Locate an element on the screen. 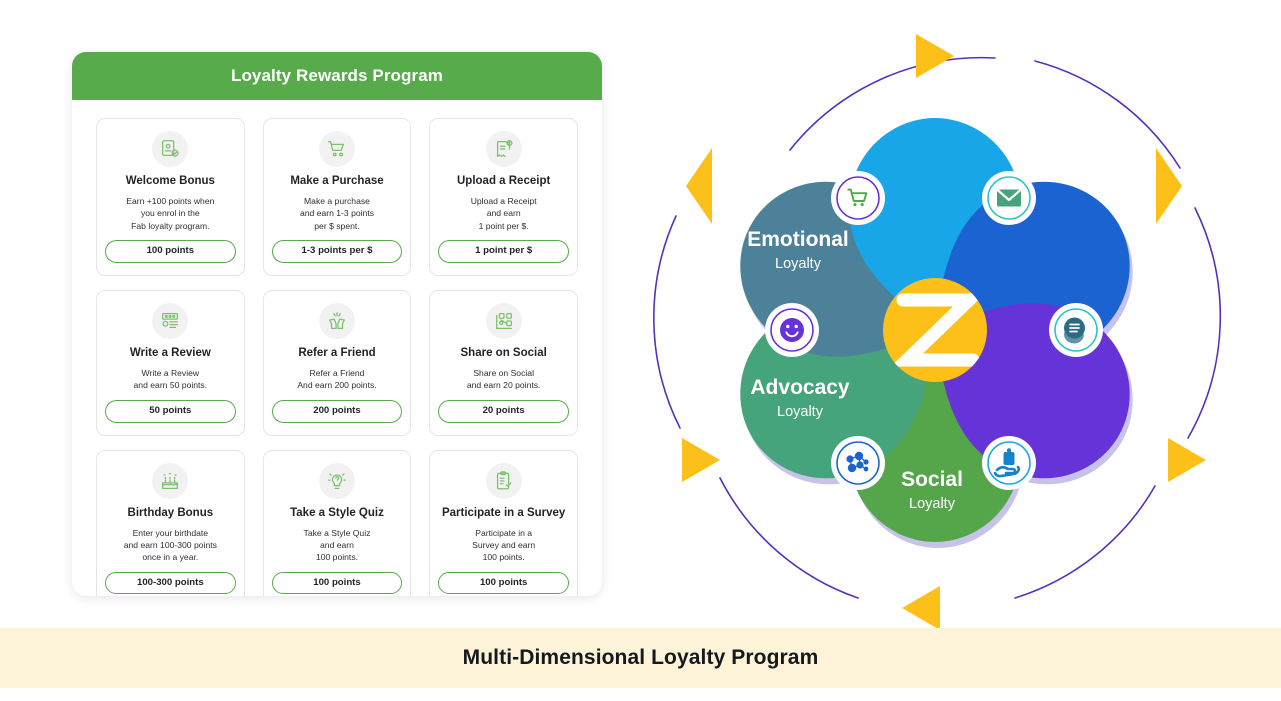 The height and width of the screenshot is (701, 1281). receipt-dollar-icon is located at coordinates (503, 149).